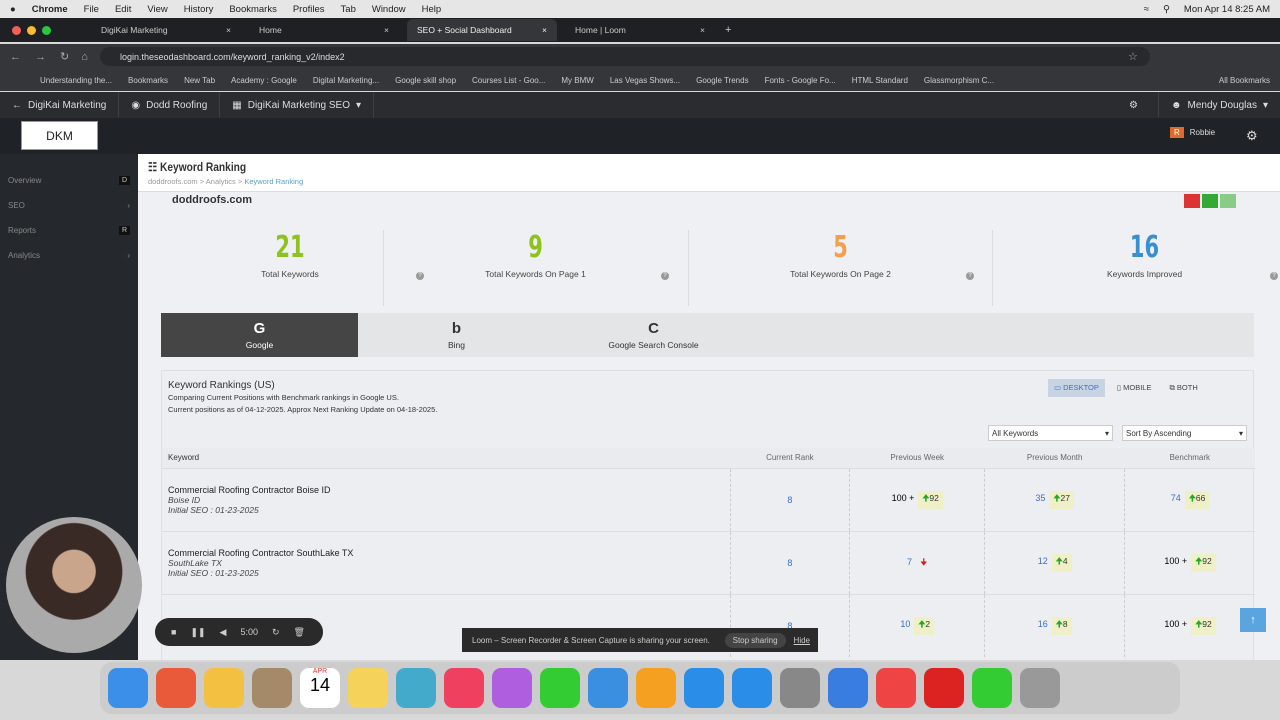 Image resolution: width=1280 pixels, height=720 pixels. What do you see at coordinates (299, 632) in the screenshot?
I see `trash-icon: 🗑` at bounding box center [299, 632].